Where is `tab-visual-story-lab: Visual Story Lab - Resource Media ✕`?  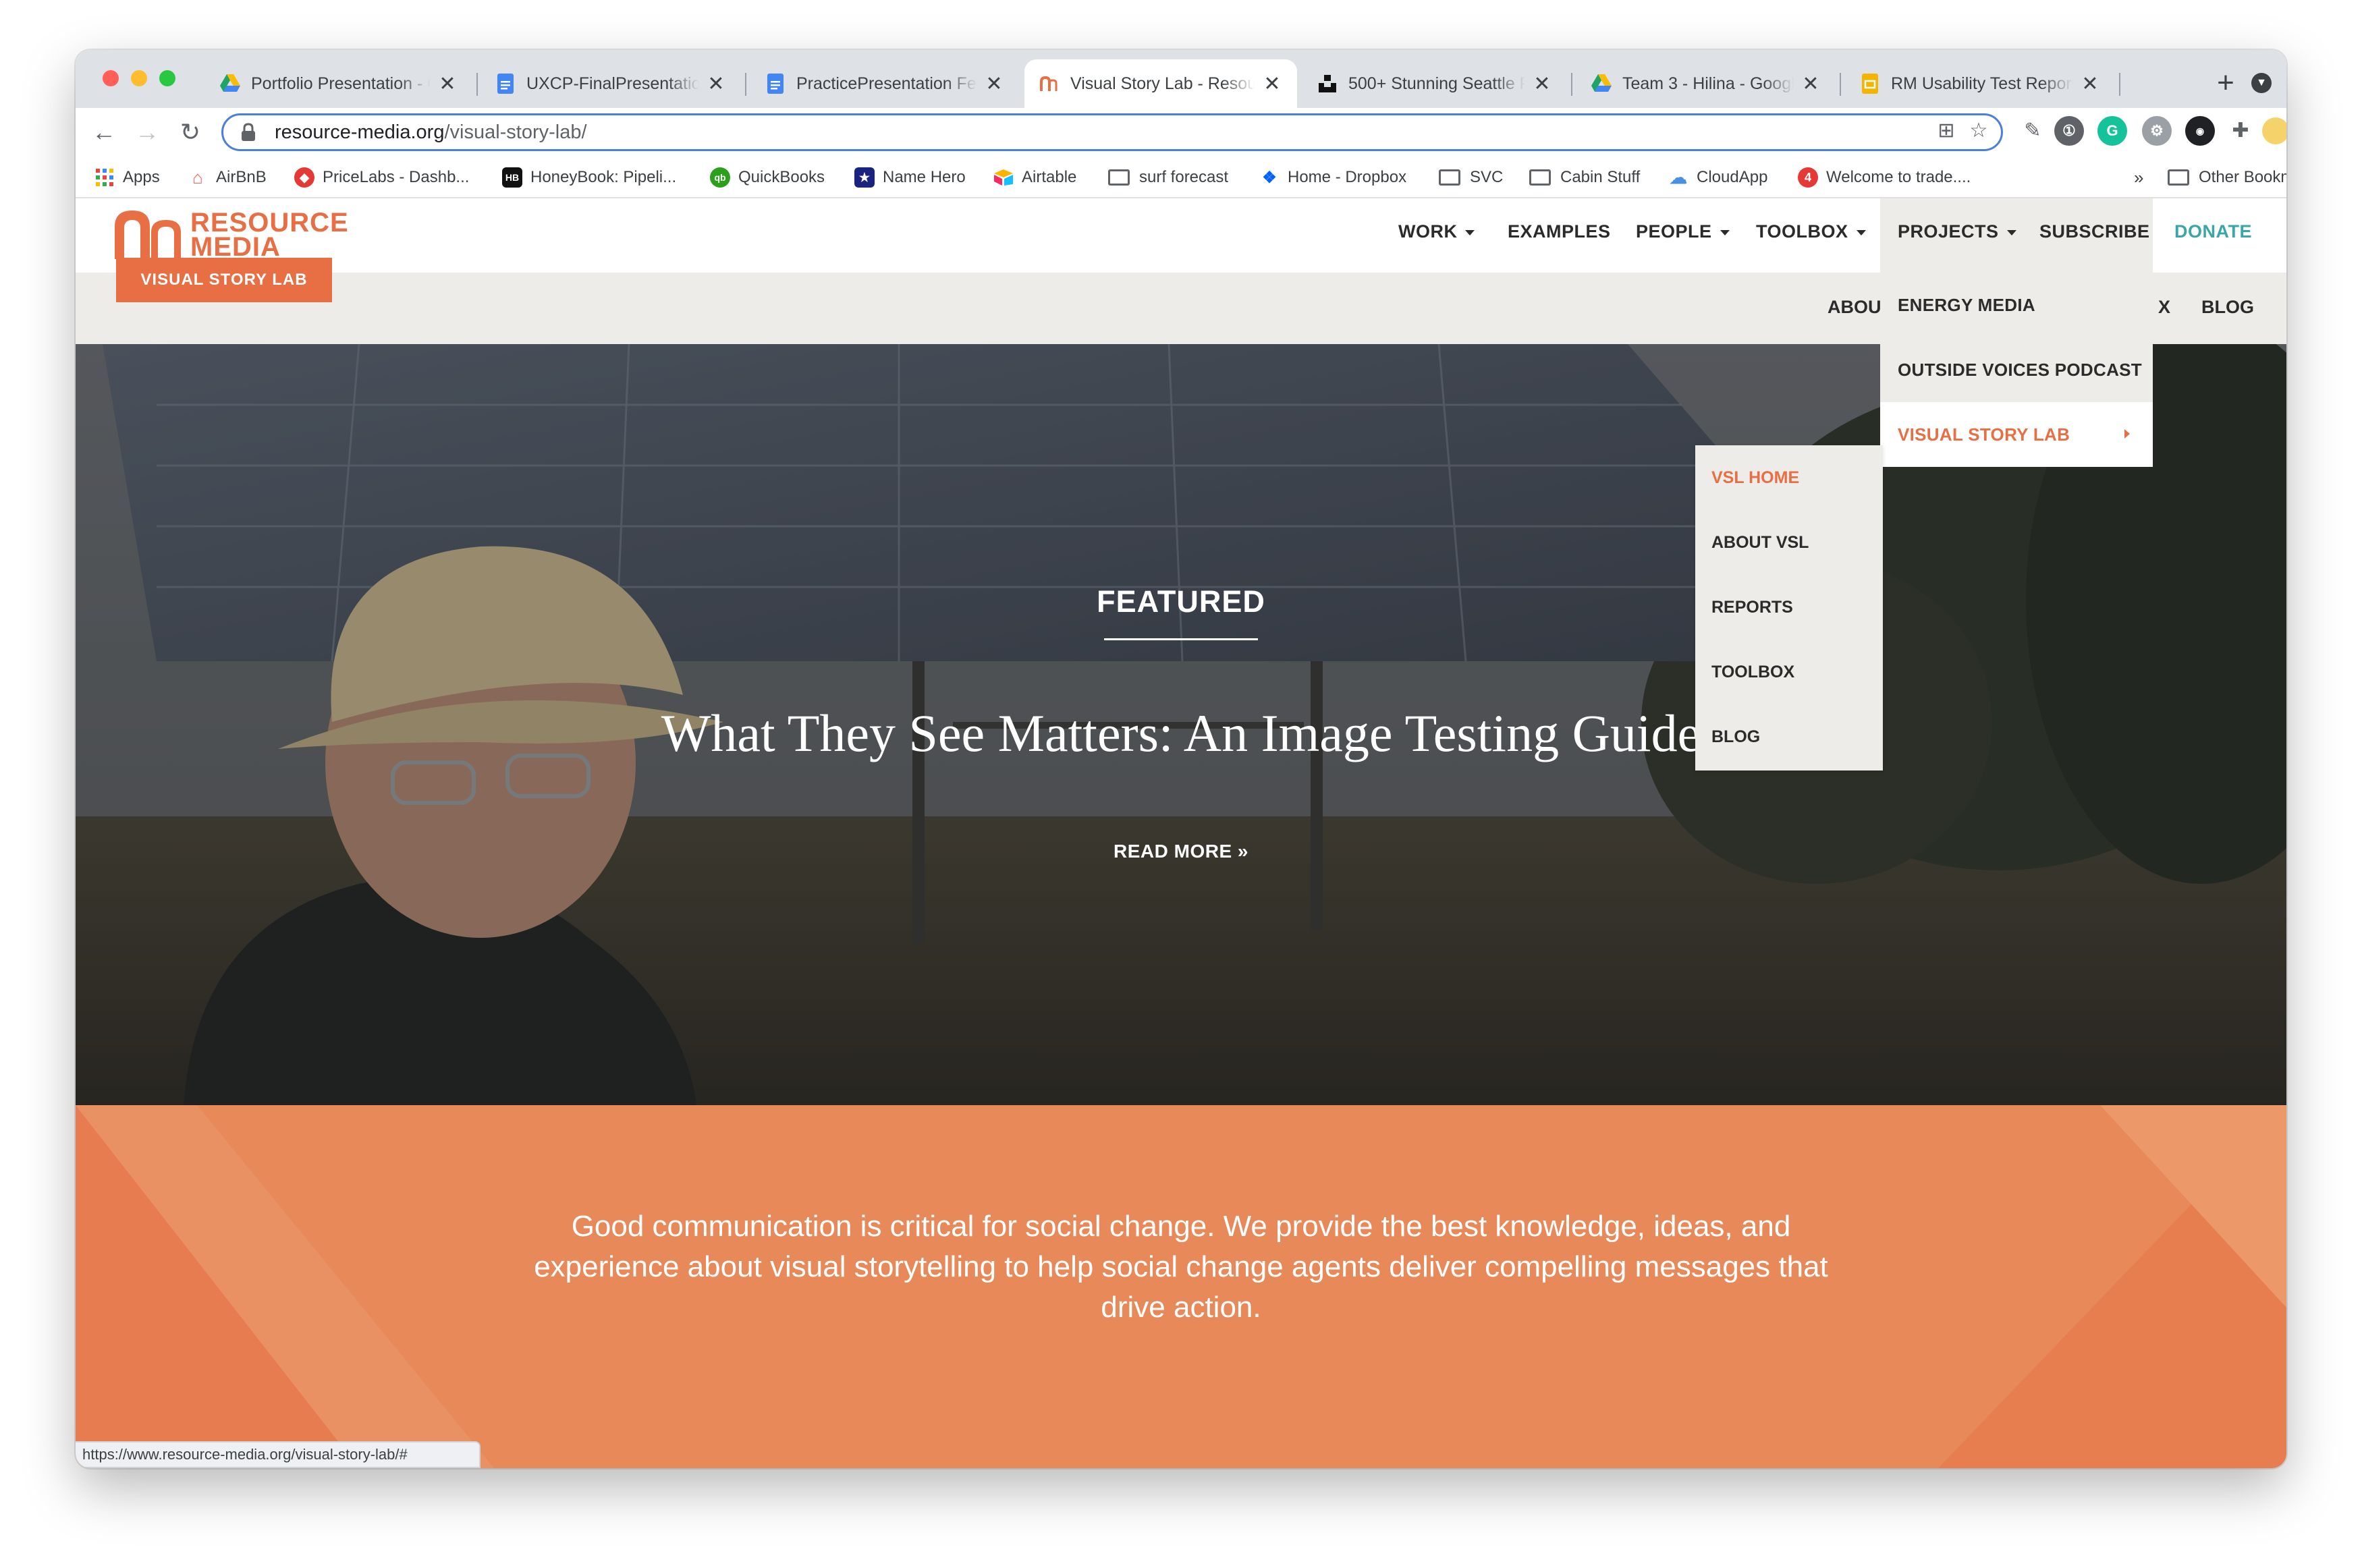 tab-visual-story-lab: Visual Story Lab - Resource Media ✕ is located at coordinates (1160, 83).